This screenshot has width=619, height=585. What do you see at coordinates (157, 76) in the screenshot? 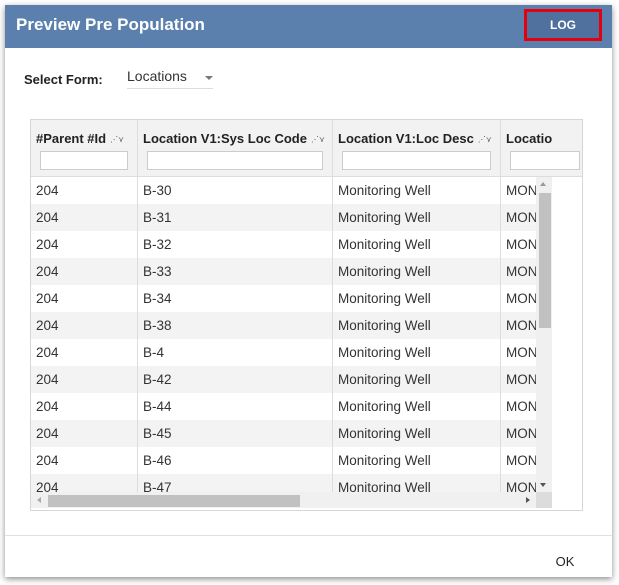
I see `form-select-value: Locations` at bounding box center [157, 76].